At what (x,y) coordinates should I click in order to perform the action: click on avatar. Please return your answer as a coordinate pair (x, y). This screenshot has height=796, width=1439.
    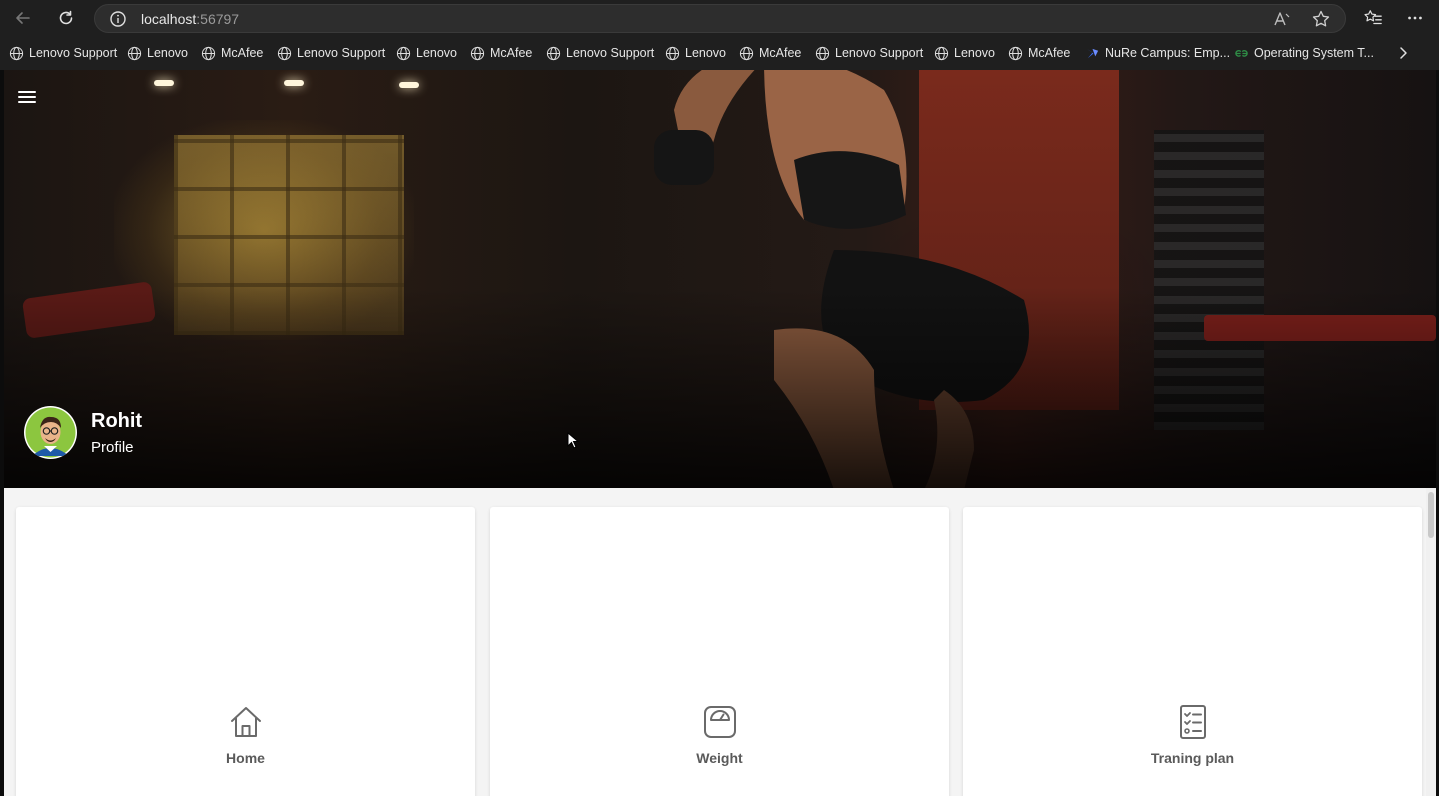
    Looking at the image, I should click on (50, 432).